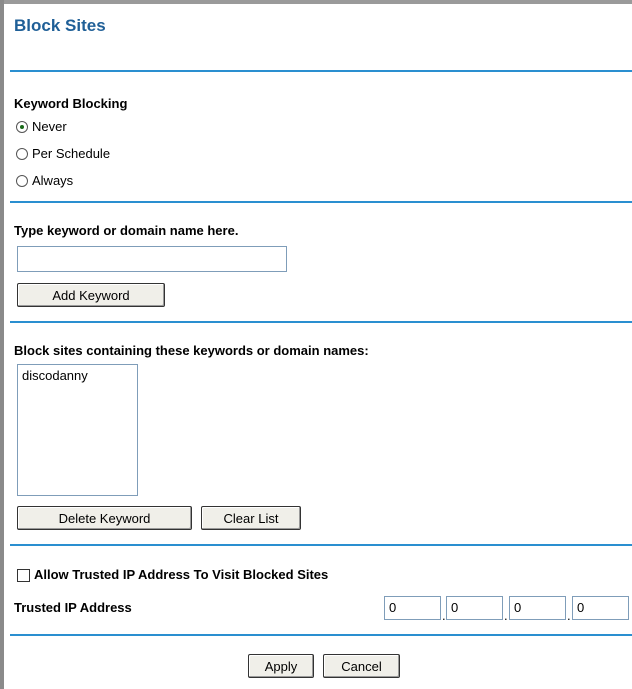 This screenshot has width=632, height=689. I want to click on list-item: discodanny, so click(77, 375).